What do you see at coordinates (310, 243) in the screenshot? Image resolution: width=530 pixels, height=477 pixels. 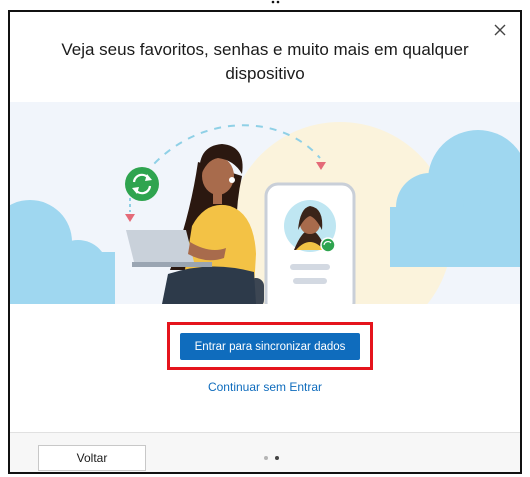 I see `phone` at bounding box center [310, 243].